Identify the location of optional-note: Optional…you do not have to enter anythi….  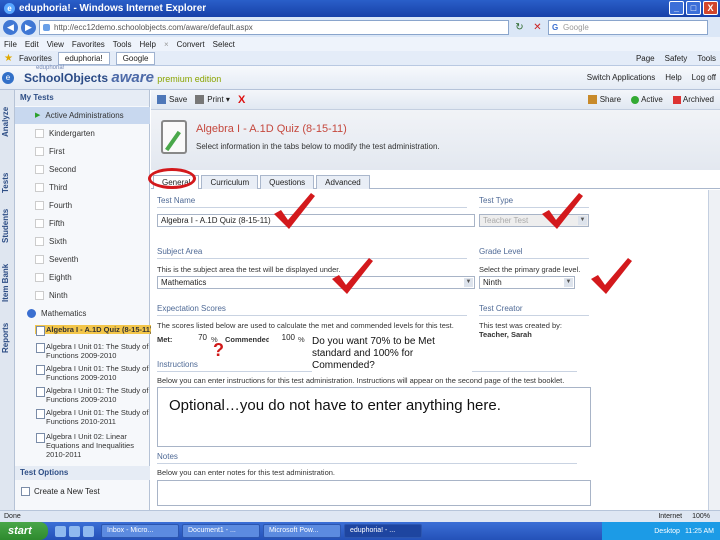
(335, 405).